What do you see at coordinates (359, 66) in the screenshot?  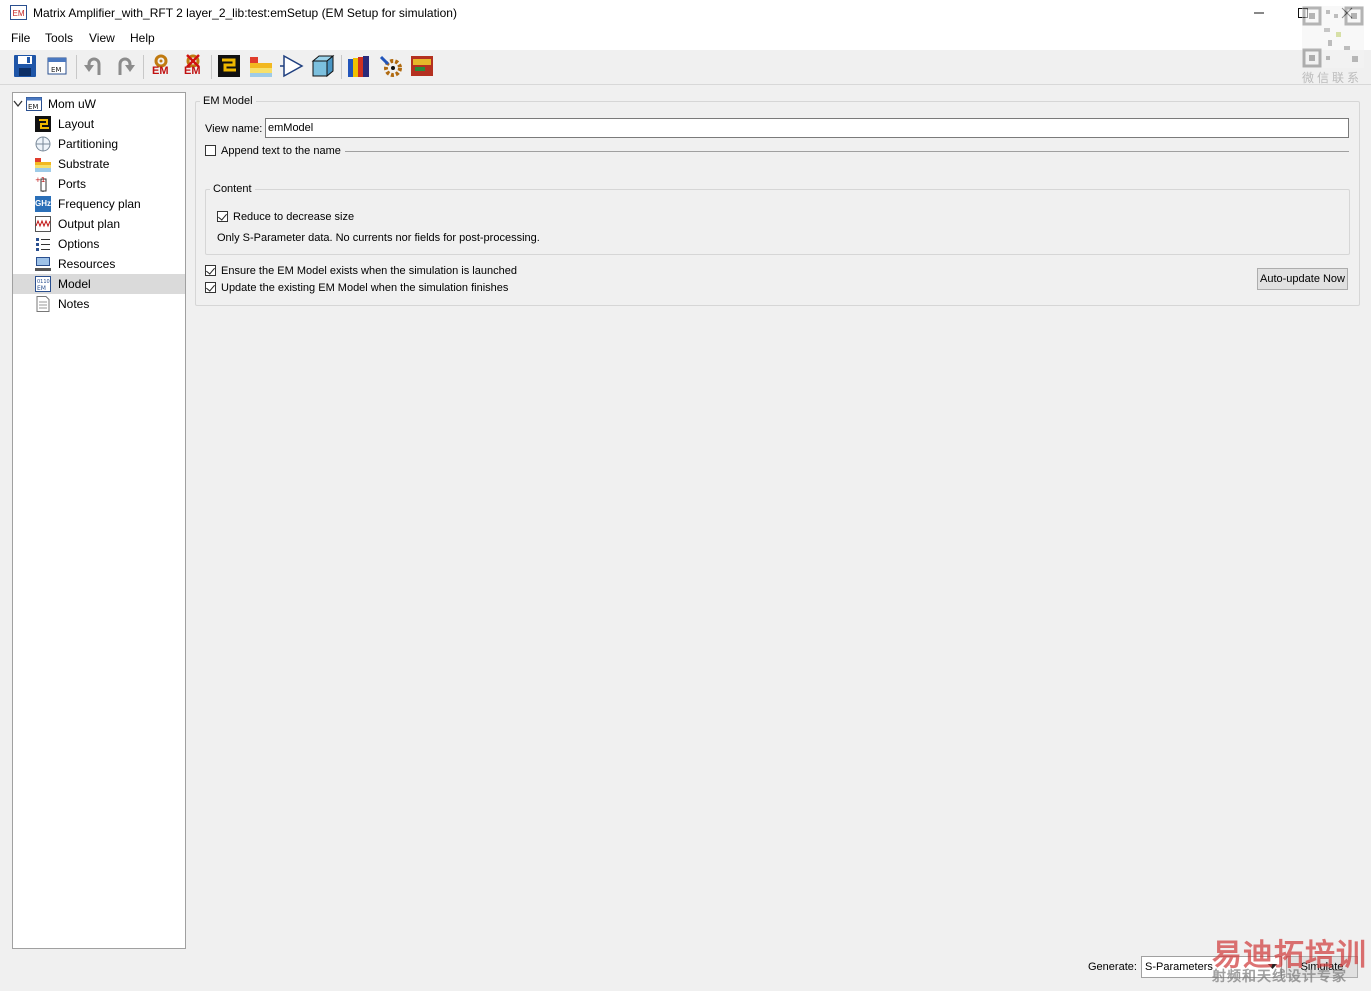 I see `material-stack-icon` at bounding box center [359, 66].